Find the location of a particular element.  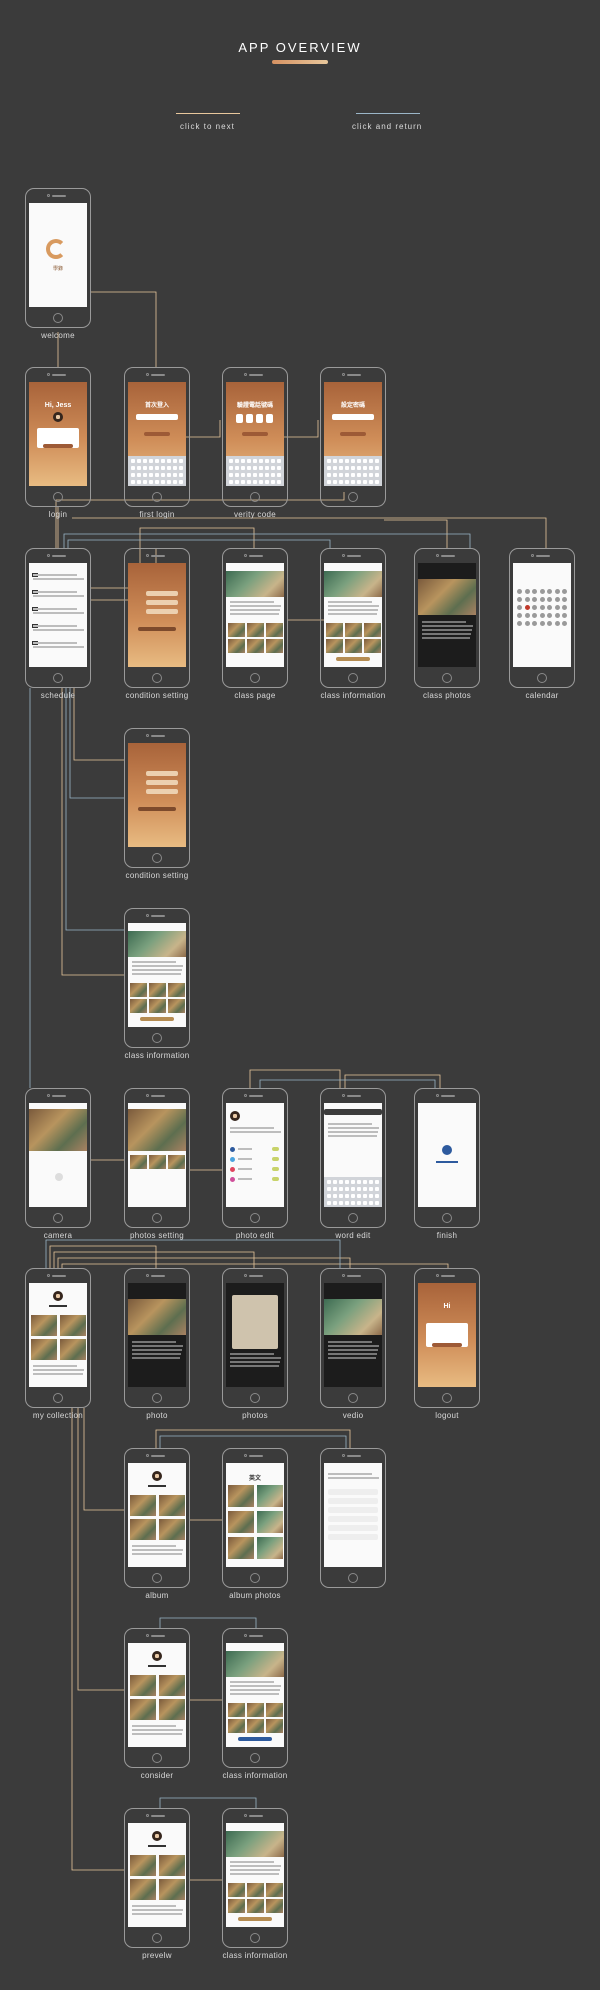

phone-class-page is located at coordinates (255, 618).